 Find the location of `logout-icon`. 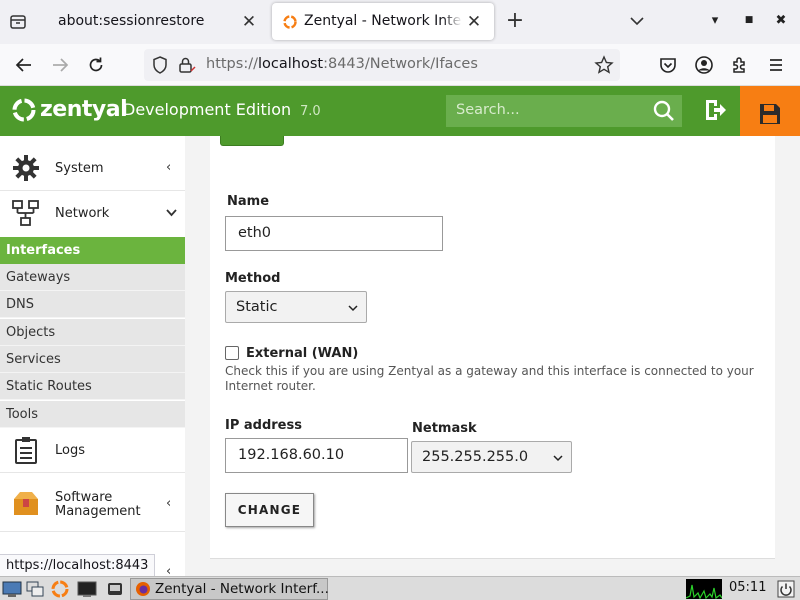

logout-icon is located at coordinates (715, 110).